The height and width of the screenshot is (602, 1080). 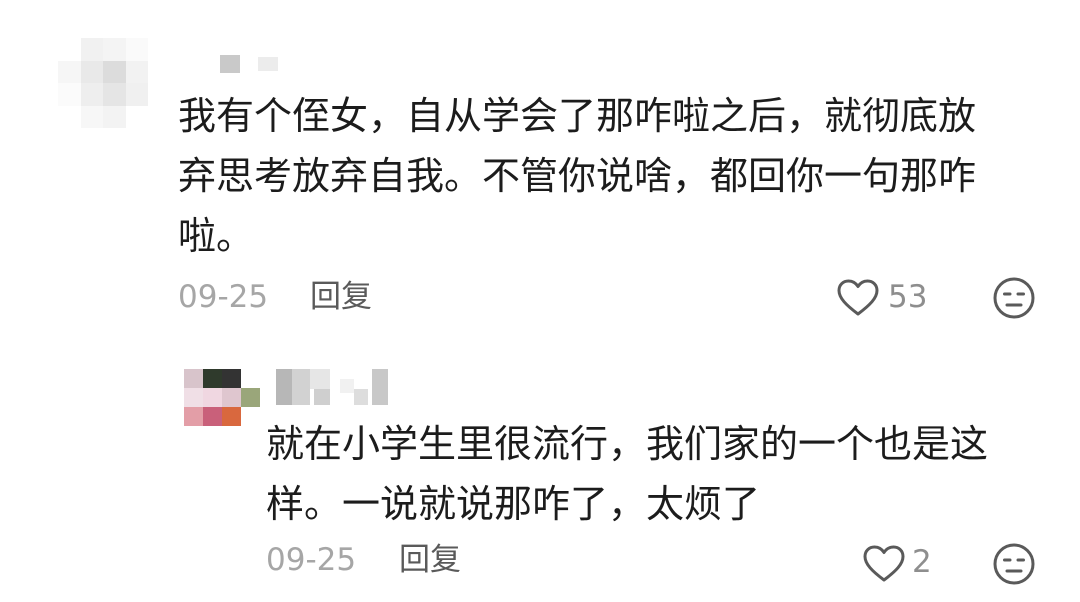 What do you see at coordinates (908, 297) in the screenshot?
I see `like-count: 53` at bounding box center [908, 297].